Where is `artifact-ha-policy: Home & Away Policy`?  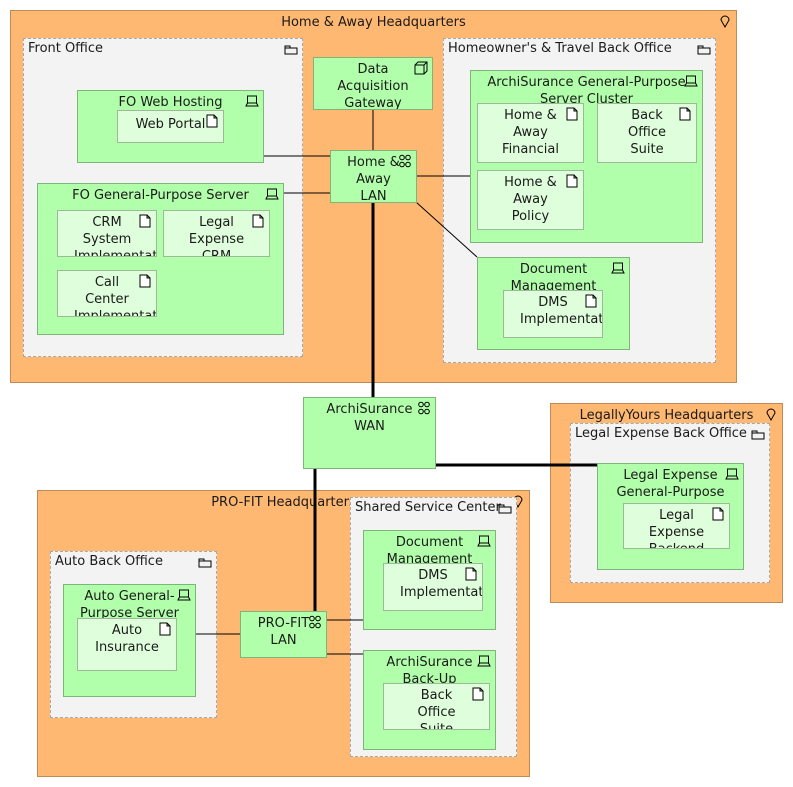 artifact-ha-policy: Home & Away Policy is located at coordinates (530, 200).